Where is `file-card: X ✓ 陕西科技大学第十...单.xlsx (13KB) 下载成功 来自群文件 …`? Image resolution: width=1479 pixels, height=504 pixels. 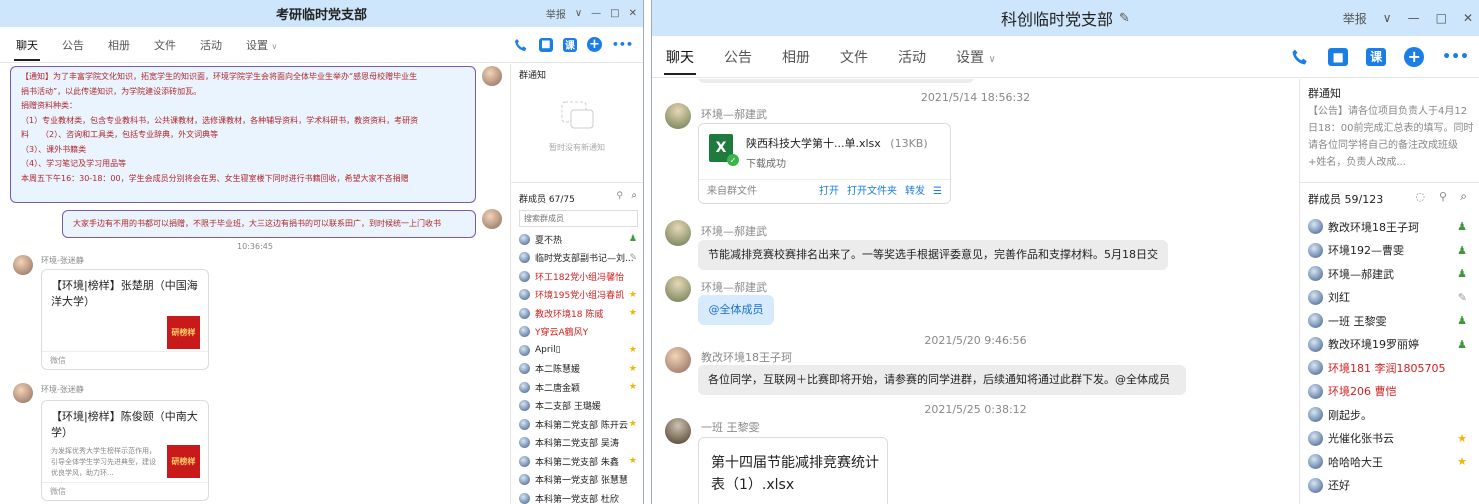 file-card: X ✓ 陕西科技大学第十...单.xlsx (13KB) 下载成功 来自群文件 … is located at coordinates (824, 163).